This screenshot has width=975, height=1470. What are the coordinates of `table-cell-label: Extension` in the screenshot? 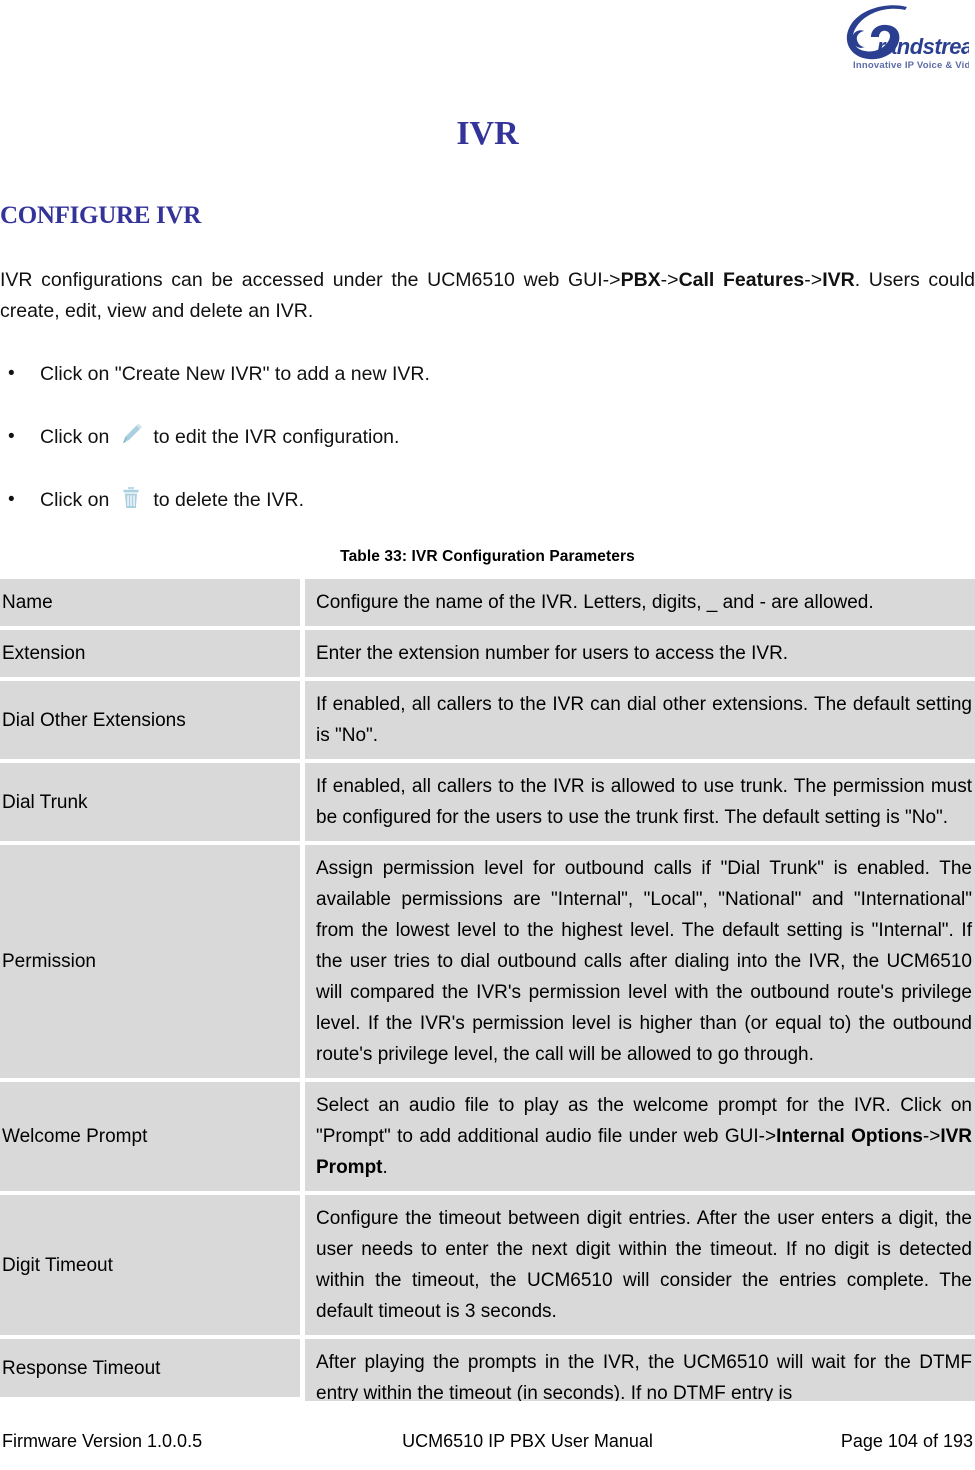 It's located at (150, 653).